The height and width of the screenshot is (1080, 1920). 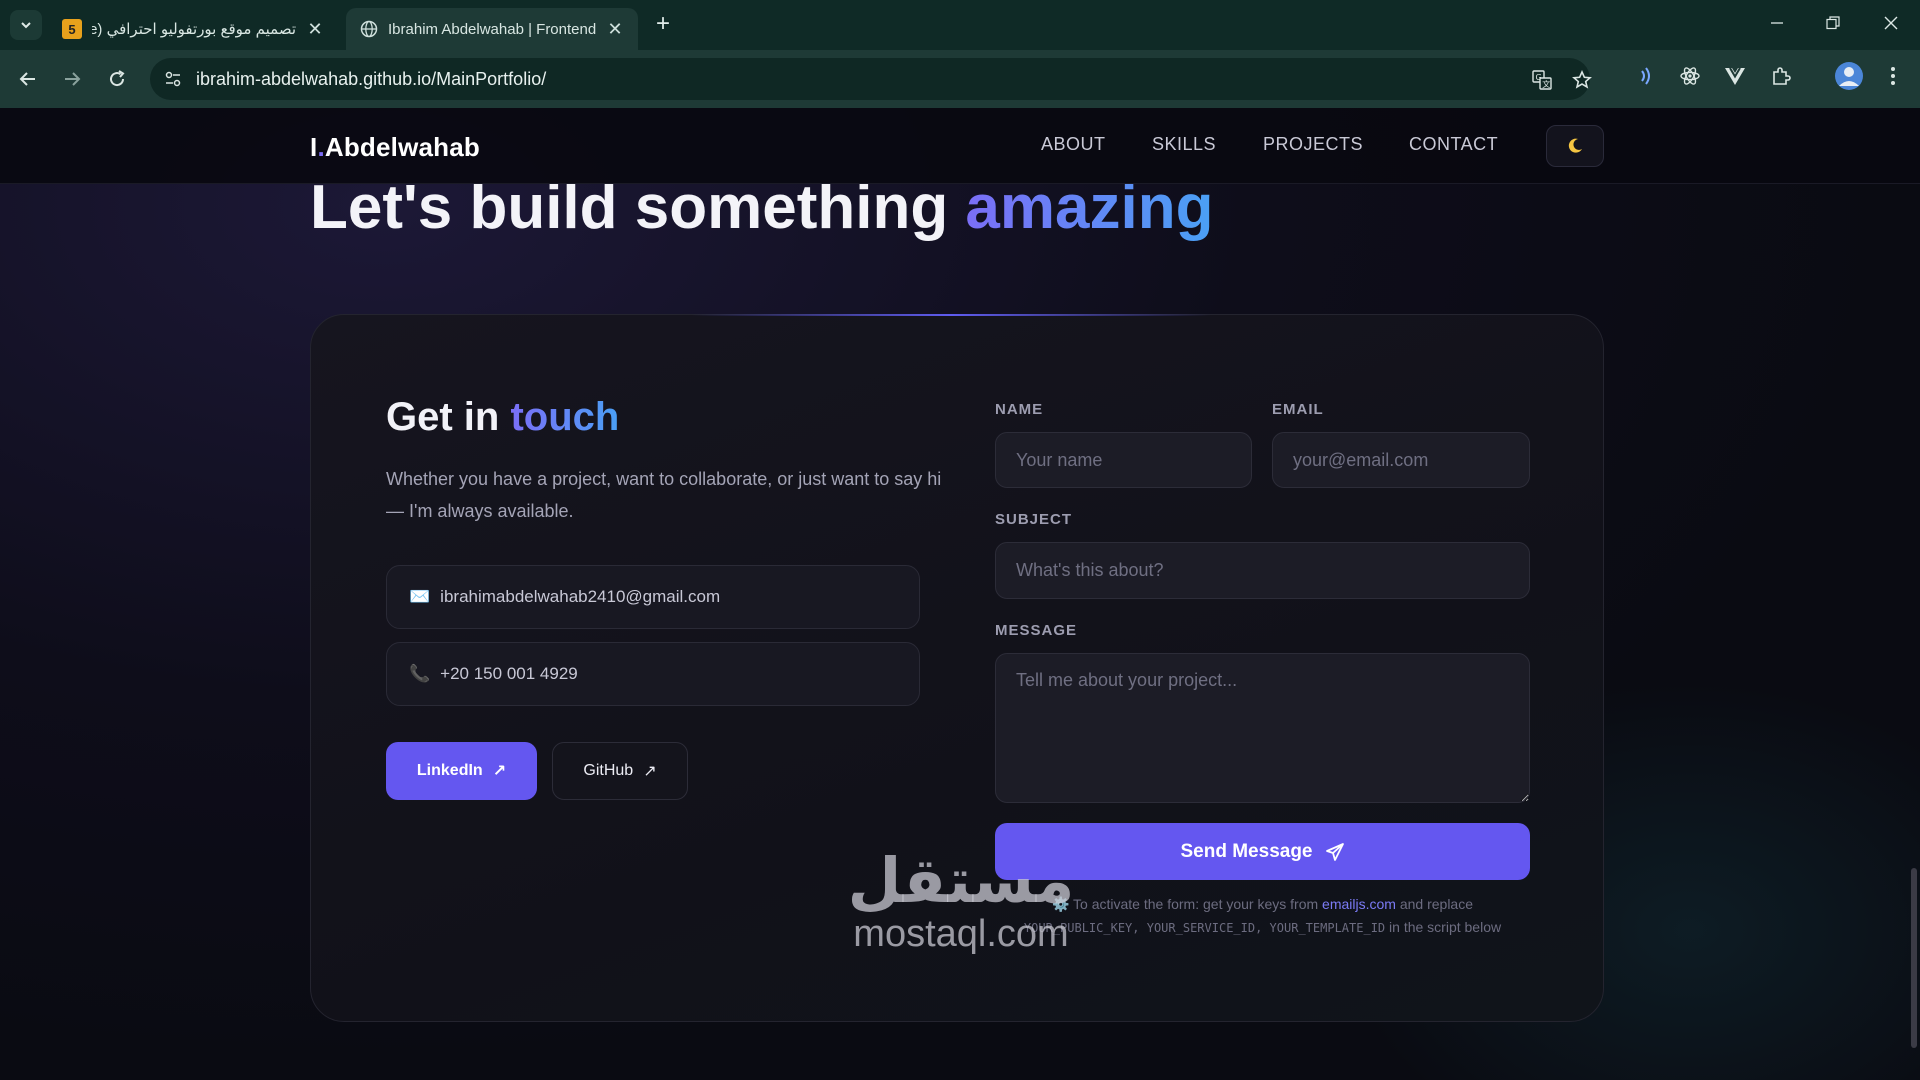 What do you see at coordinates (1401, 460) in the screenshot?
I see `email-input` at bounding box center [1401, 460].